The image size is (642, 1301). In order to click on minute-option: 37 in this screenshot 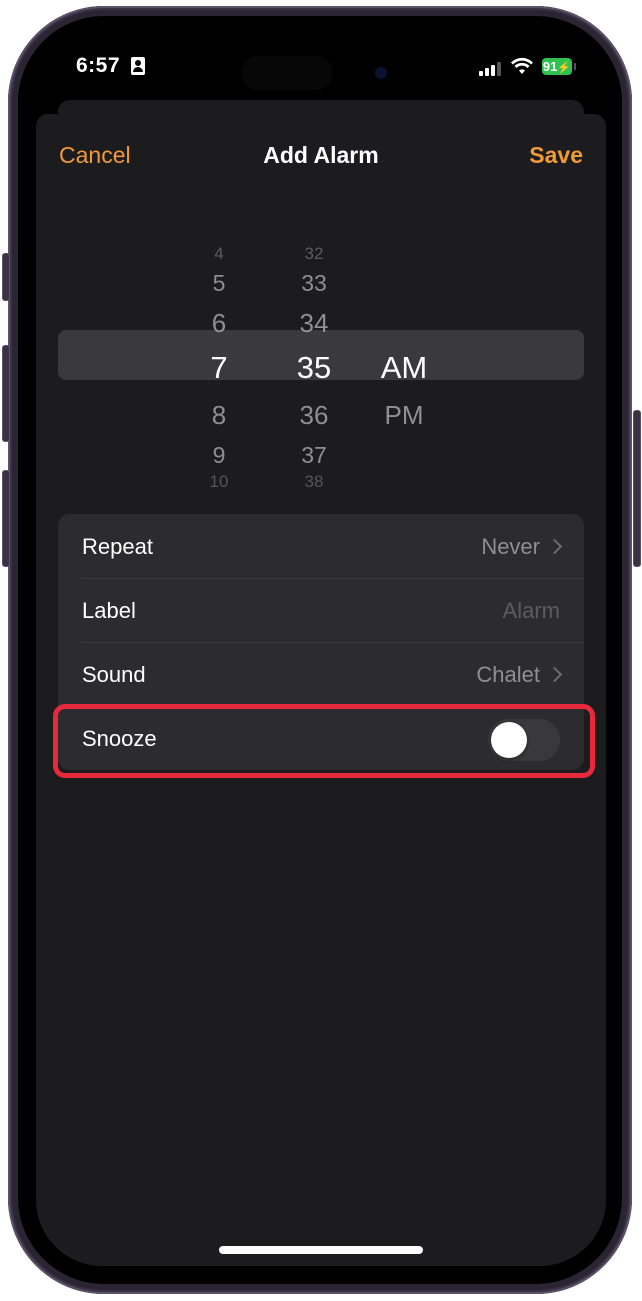, I will do `click(314, 455)`.